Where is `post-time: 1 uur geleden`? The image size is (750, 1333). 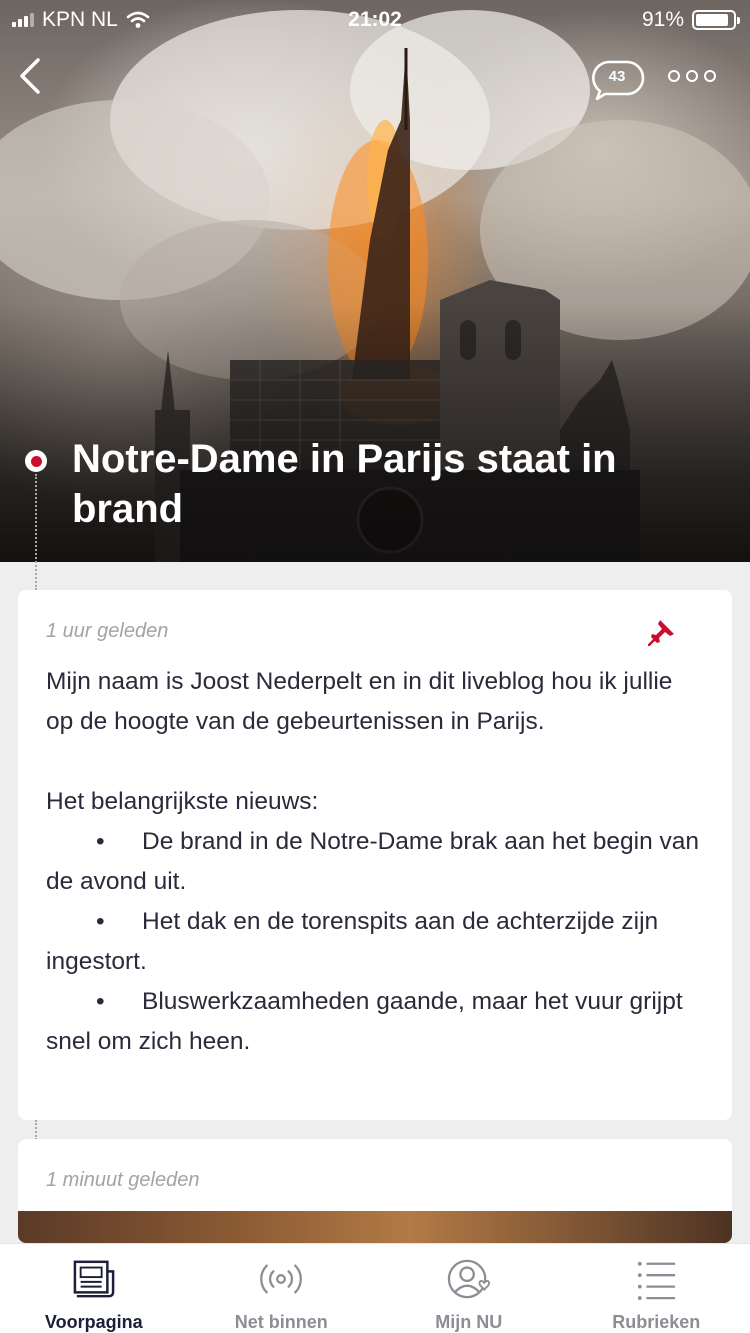
post-time: 1 uur geleden is located at coordinates (107, 631).